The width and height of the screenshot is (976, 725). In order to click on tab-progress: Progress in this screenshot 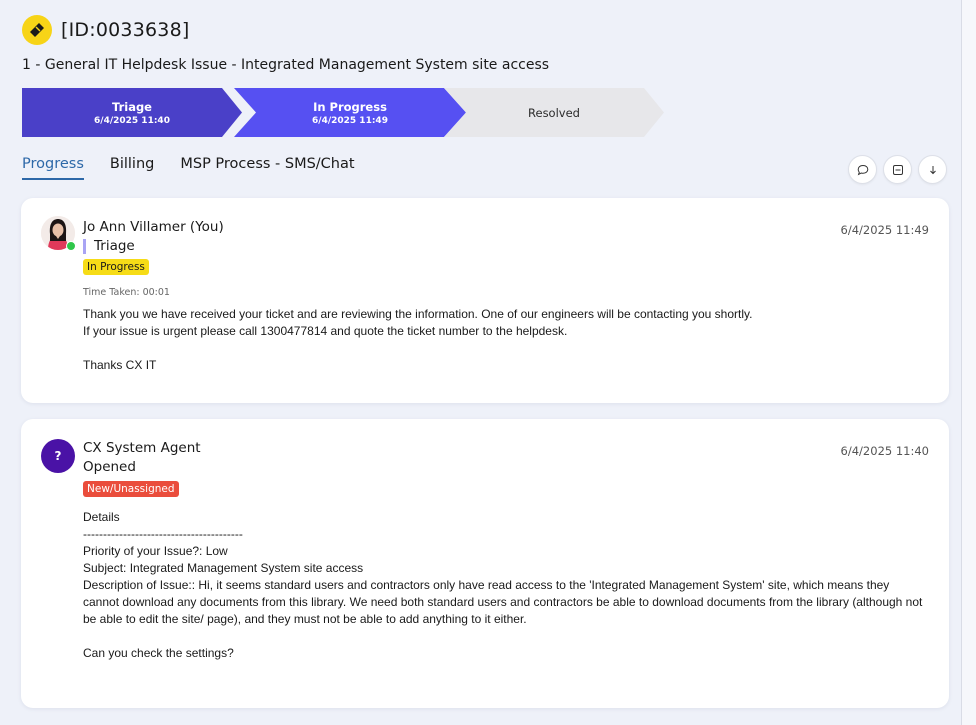, I will do `click(53, 168)`.